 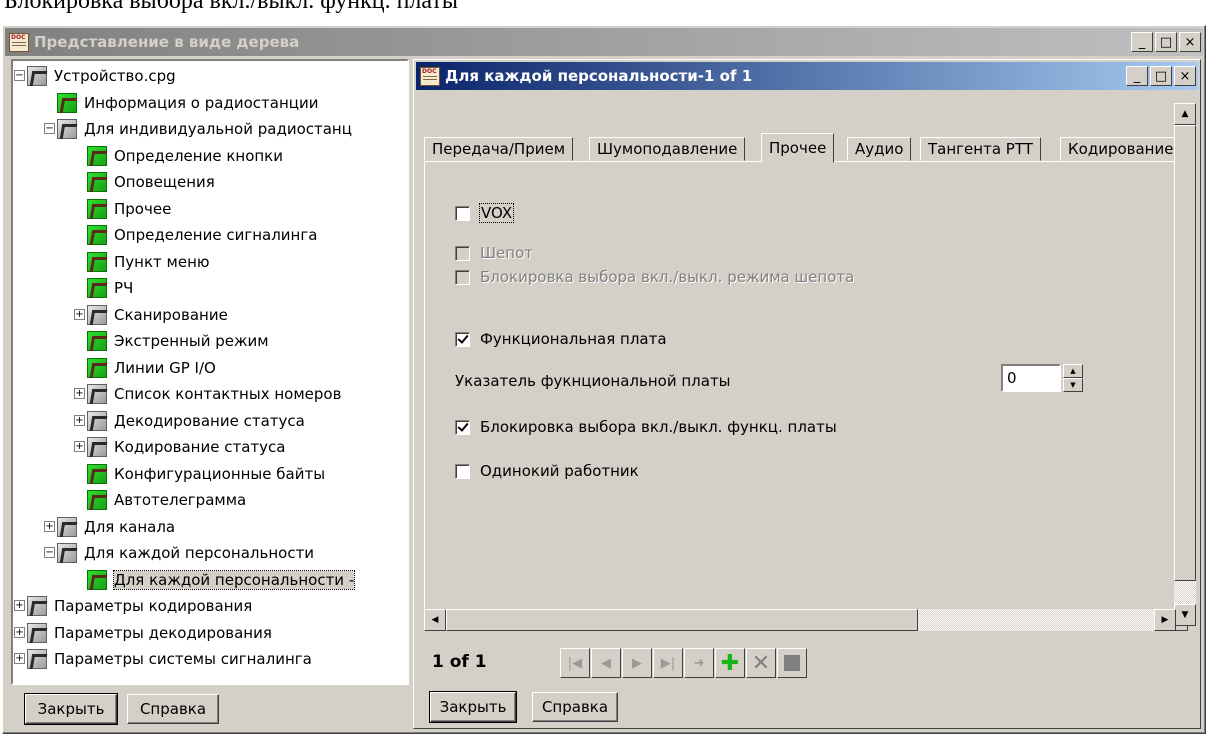 I want to click on tree-node: РЧ, so click(x=110, y=288).